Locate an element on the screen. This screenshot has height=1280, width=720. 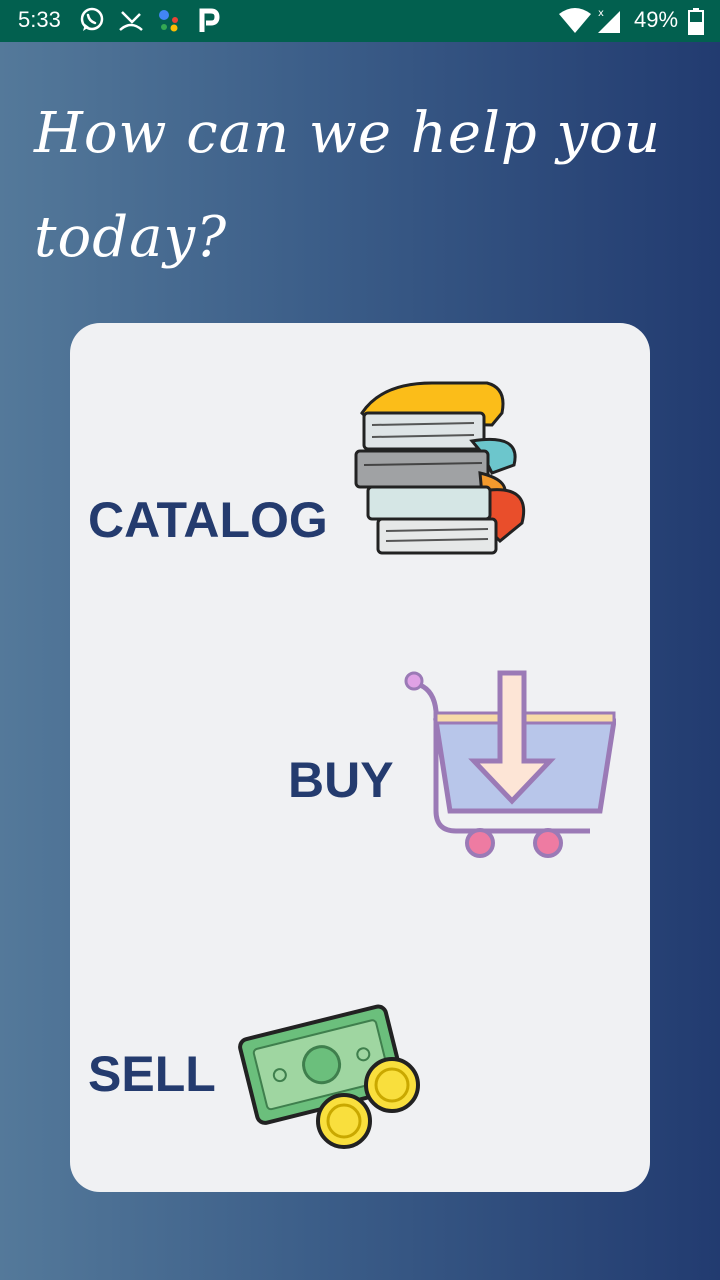
books-icon is located at coordinates (439, 468).